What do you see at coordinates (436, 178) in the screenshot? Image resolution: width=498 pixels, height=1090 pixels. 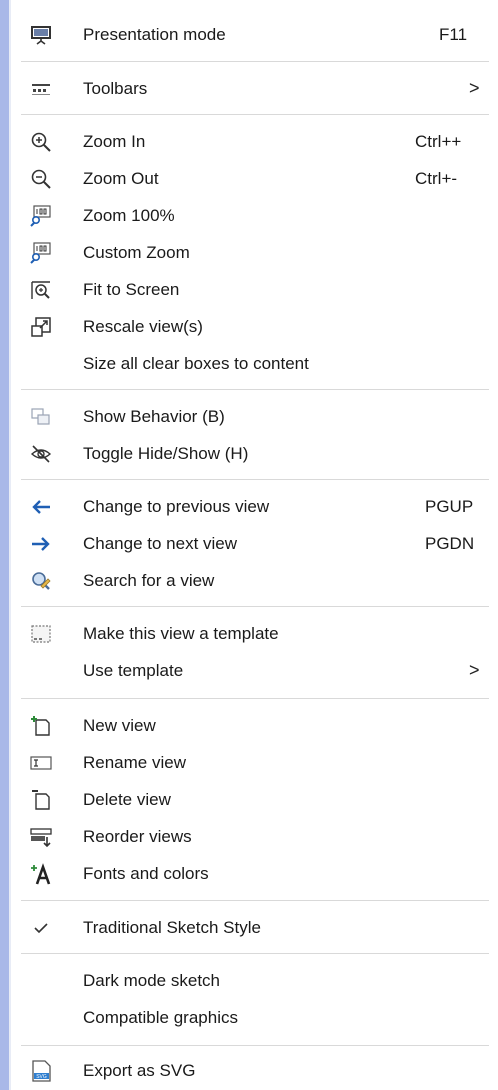 I see `shortcut-label: Ctrl+-` at bounding box center [436, 178].